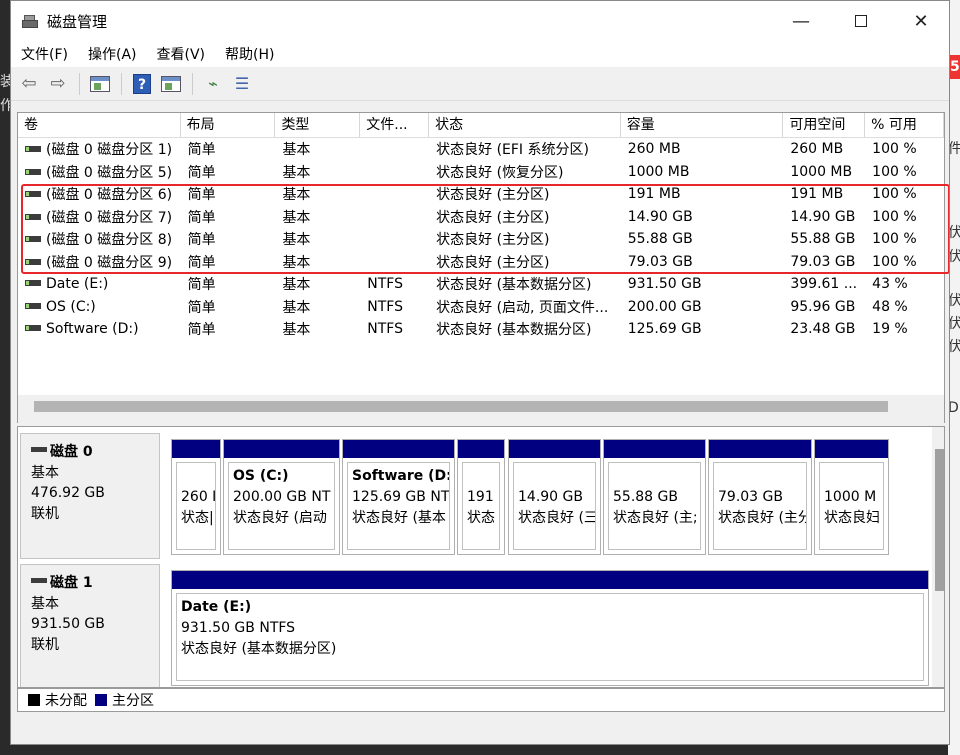 Image resolution: width=960 pixels, height=755 pixels. I want to click on toolbar: ⇦ ⇨ ? ⌁ ☰, so click(480, 84).